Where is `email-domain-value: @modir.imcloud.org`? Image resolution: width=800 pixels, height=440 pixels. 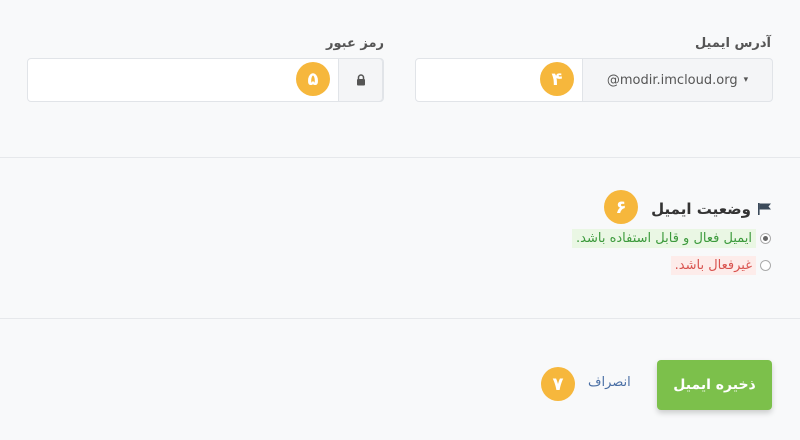
email-domain-value: @modir.imcloud.org is located at coordinates (672, 80).